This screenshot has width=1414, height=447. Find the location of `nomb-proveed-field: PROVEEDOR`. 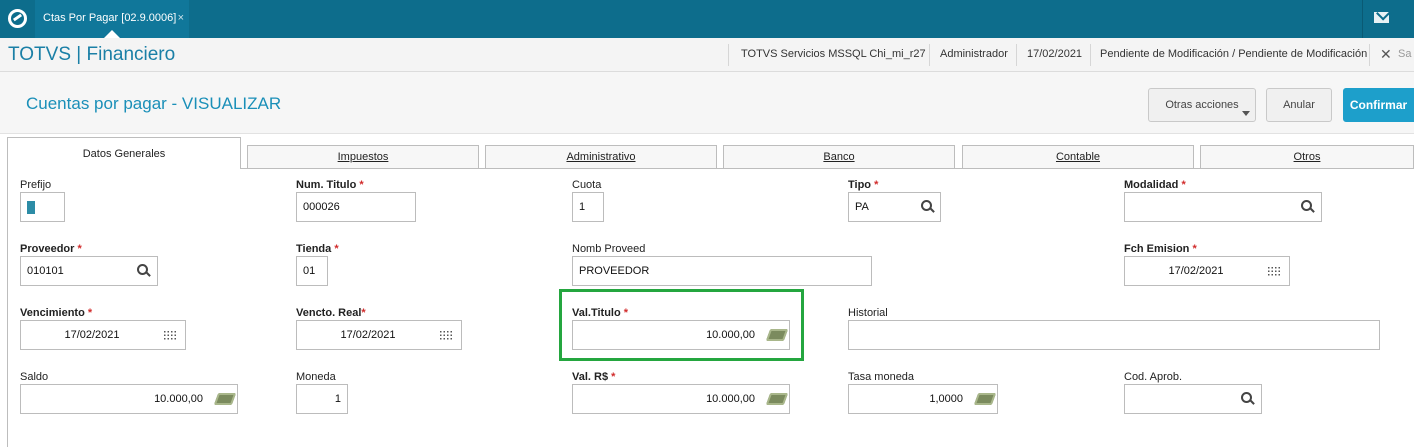

nomb-proveed-field: PROVEEDOR is located at coordinates (722, 271).